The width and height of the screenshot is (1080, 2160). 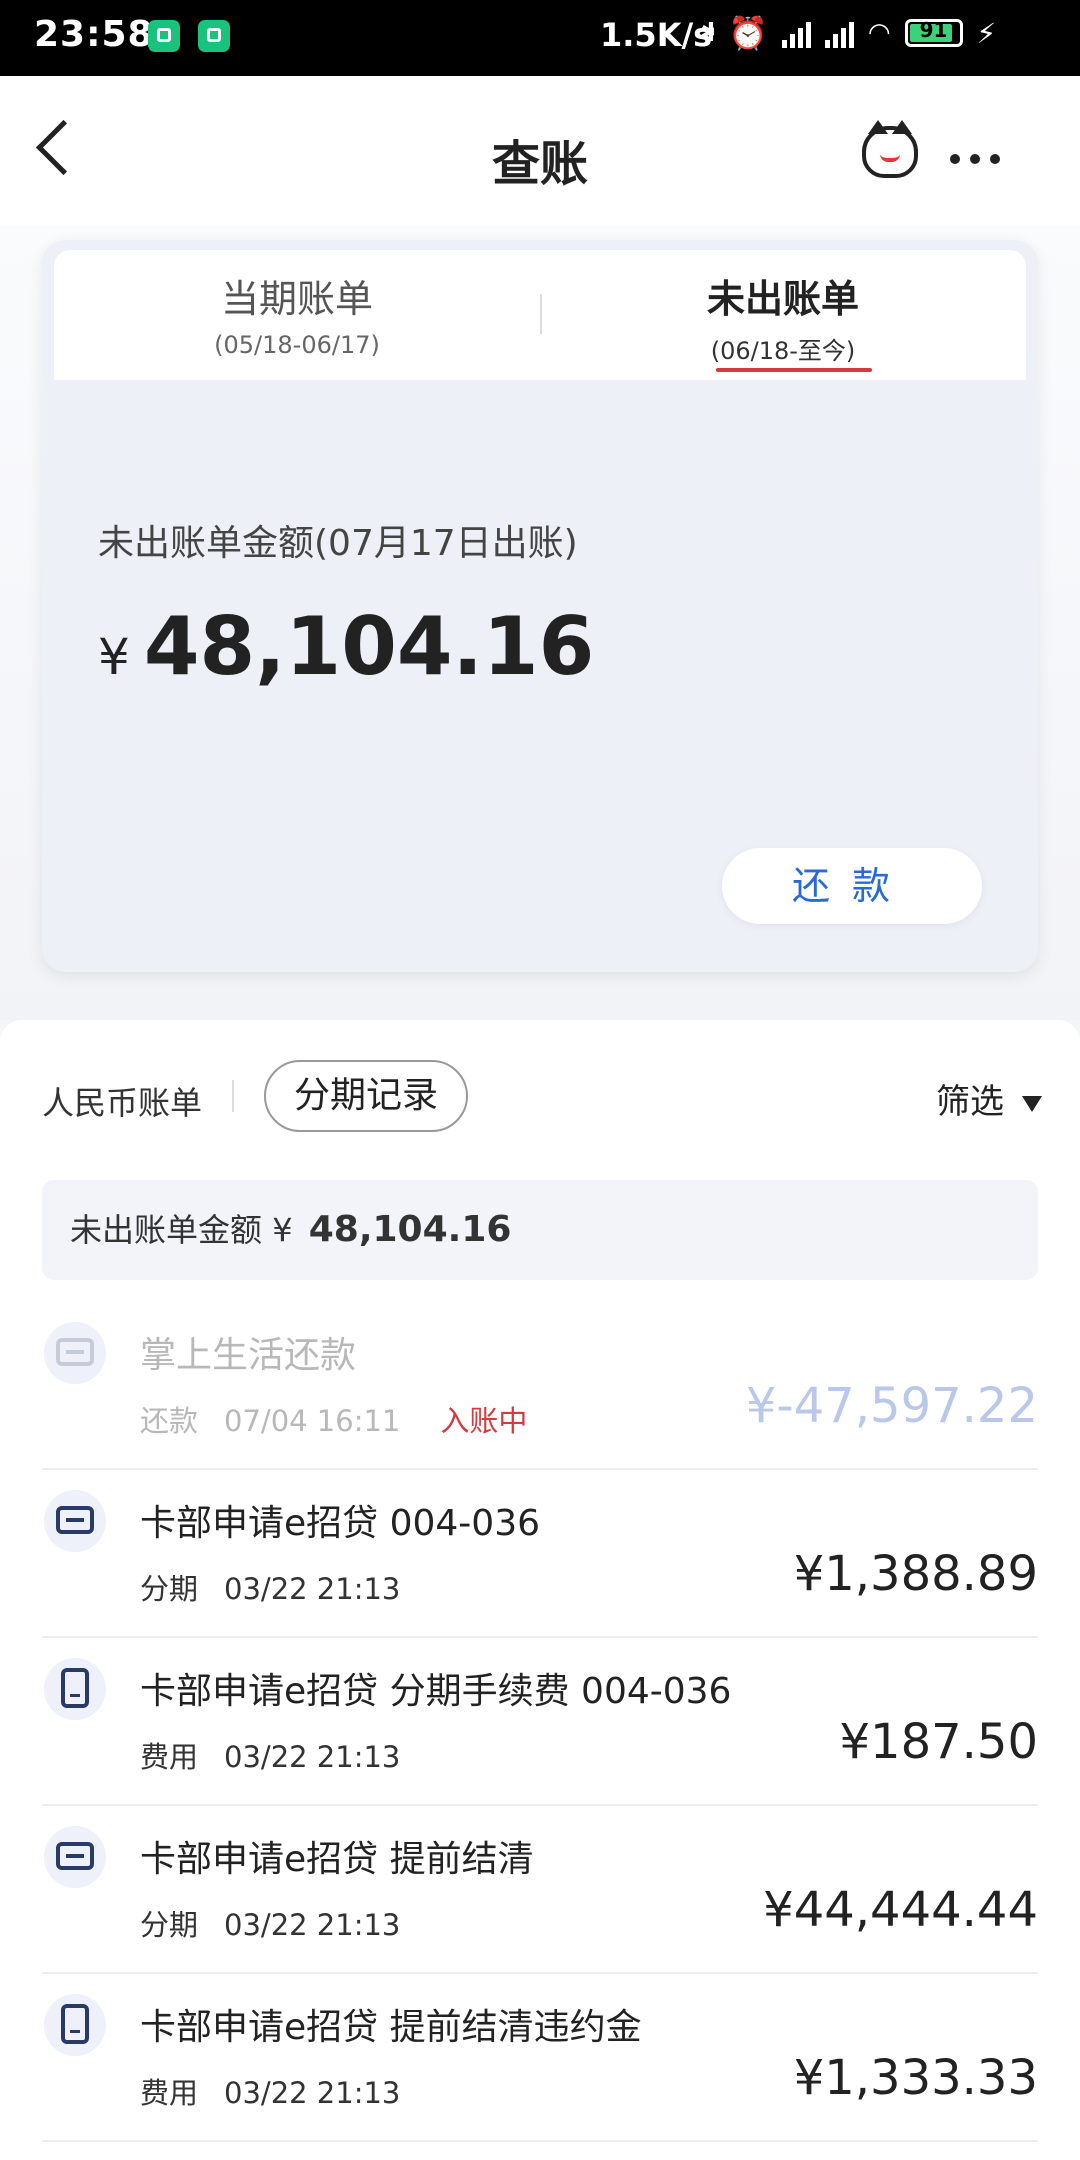 What do you see at coordinates (296, 299) in the screenshot?
I see `tab-label: 当期账单` at bounding box center [296, 299].